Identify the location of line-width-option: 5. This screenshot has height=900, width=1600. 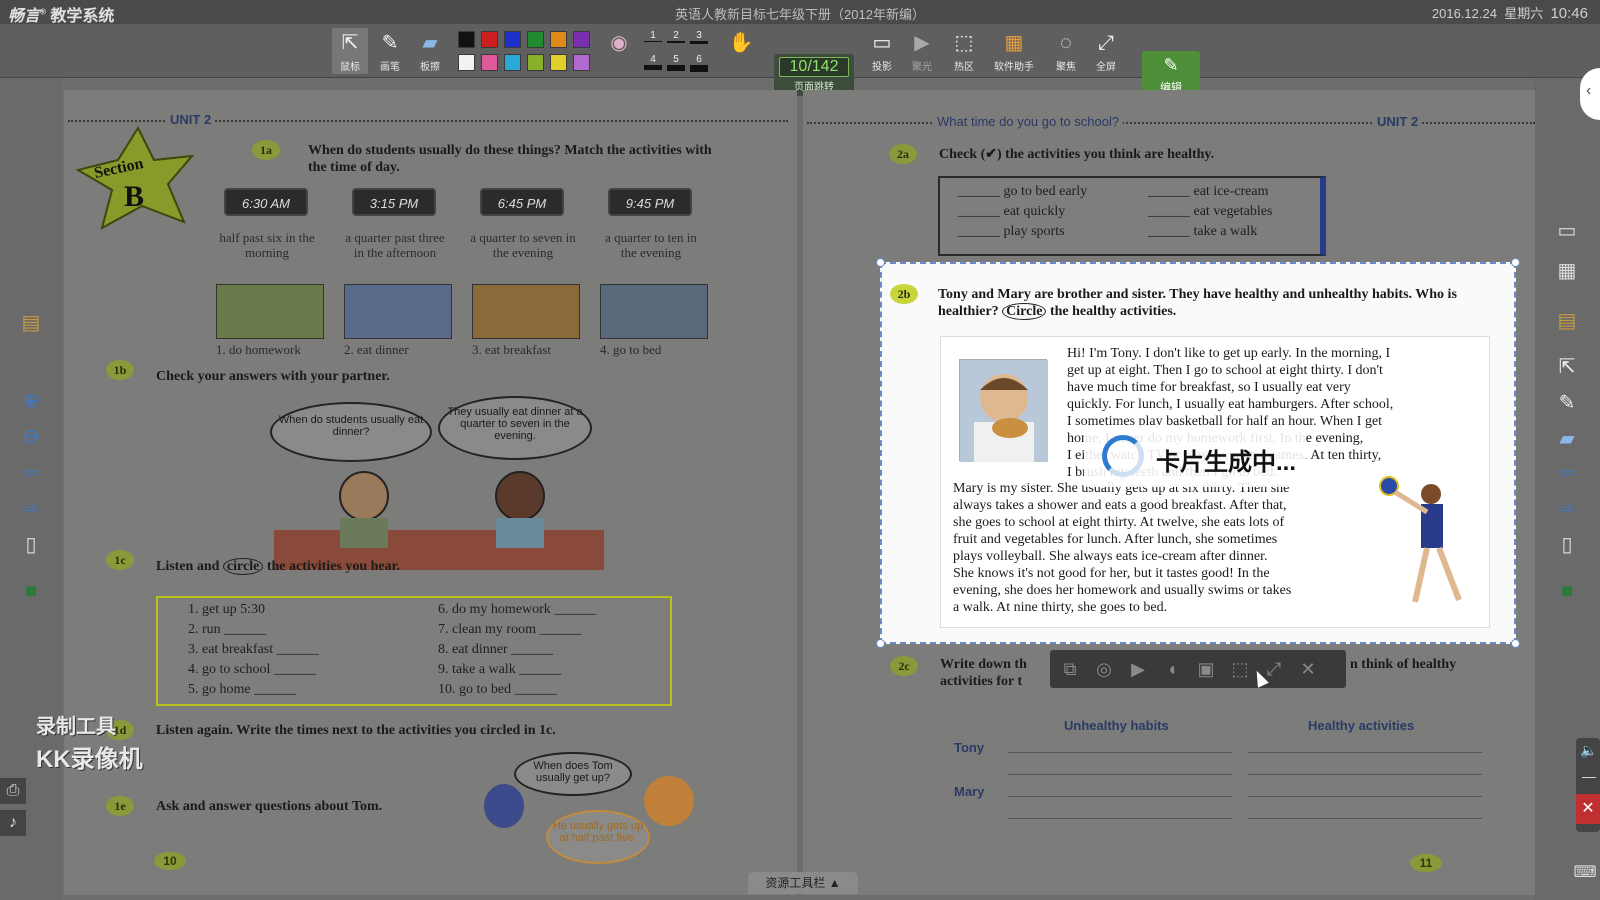
(676, 62).